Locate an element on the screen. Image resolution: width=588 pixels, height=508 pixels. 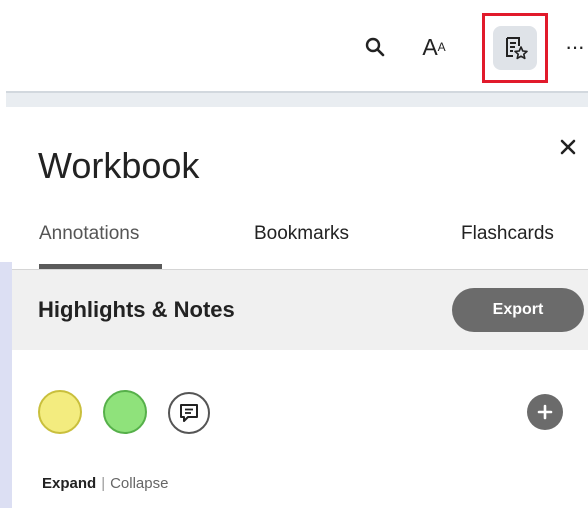
expand-link: Expand is located at coordinates (69, 483).